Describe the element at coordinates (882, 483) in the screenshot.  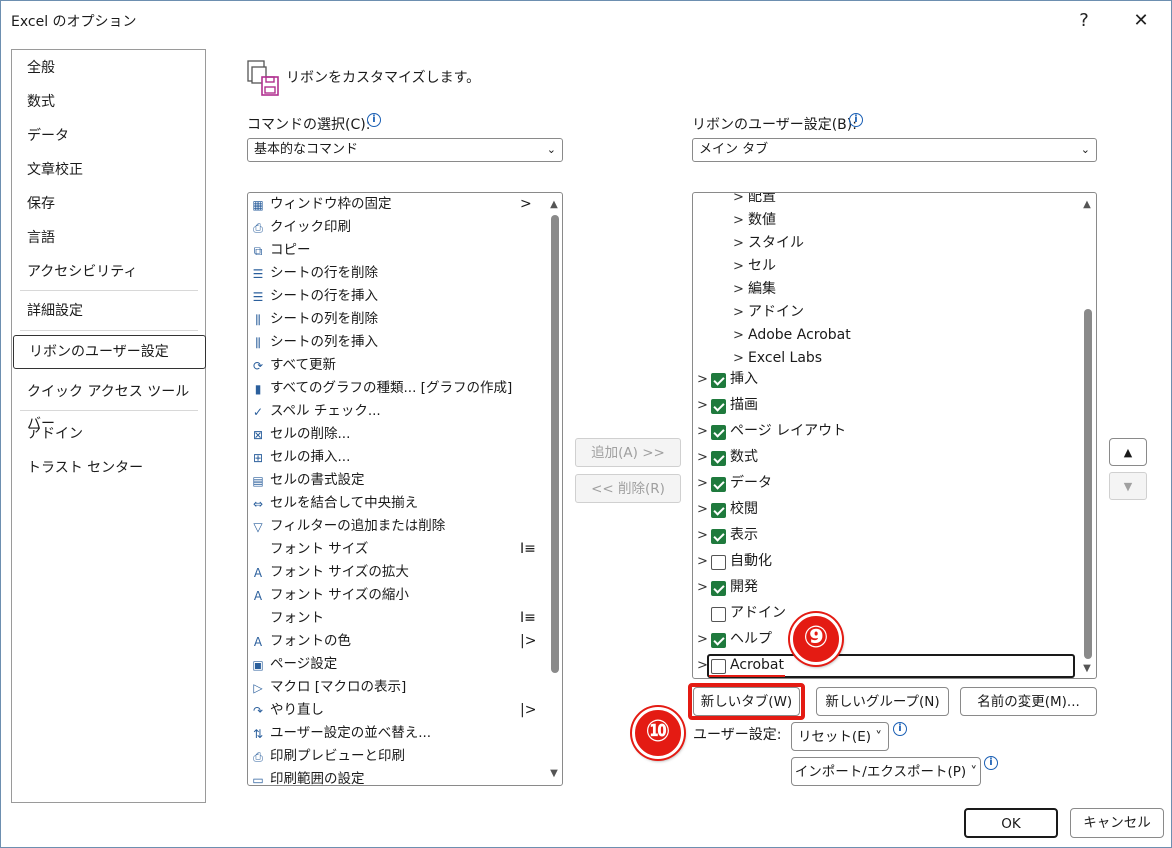
I see `ribbon-tab-item: > データ` at that location.